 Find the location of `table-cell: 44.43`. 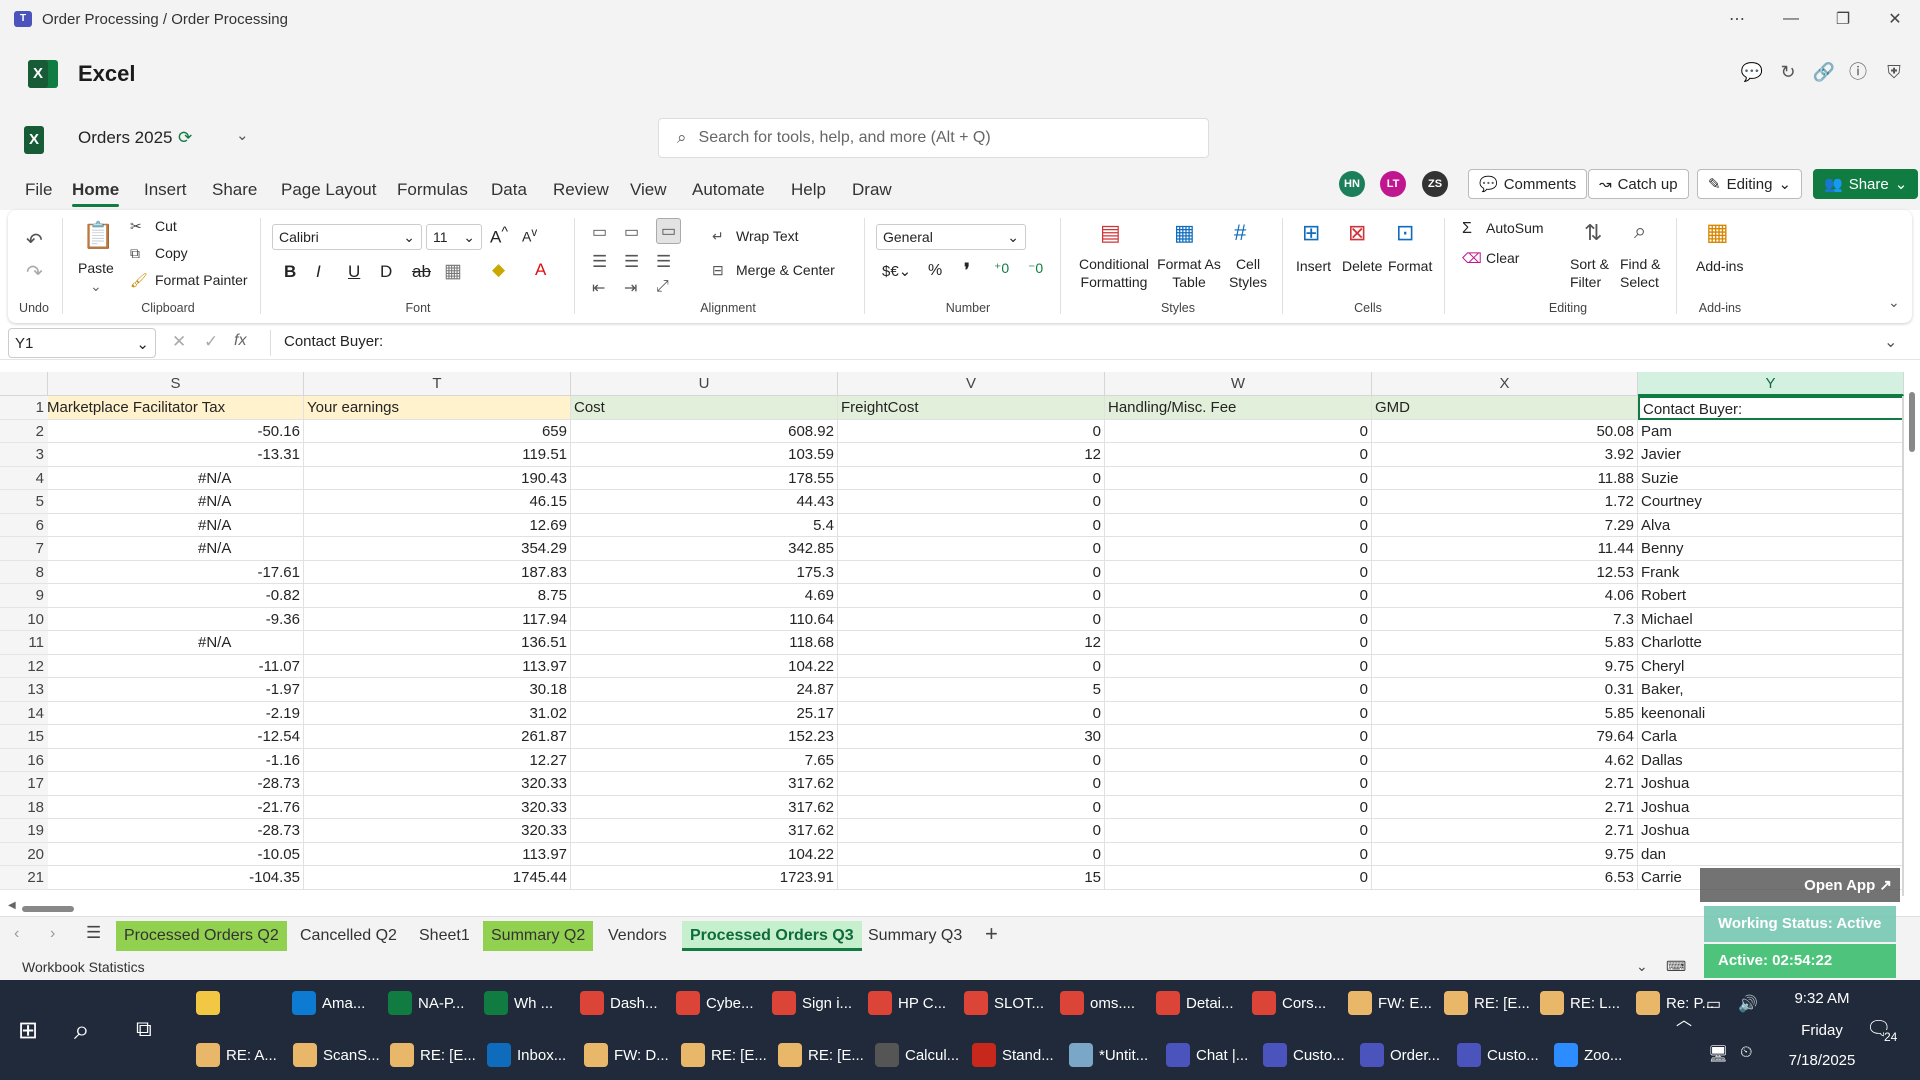

table-cell: 44.43 is located at coordinates (704, 502).